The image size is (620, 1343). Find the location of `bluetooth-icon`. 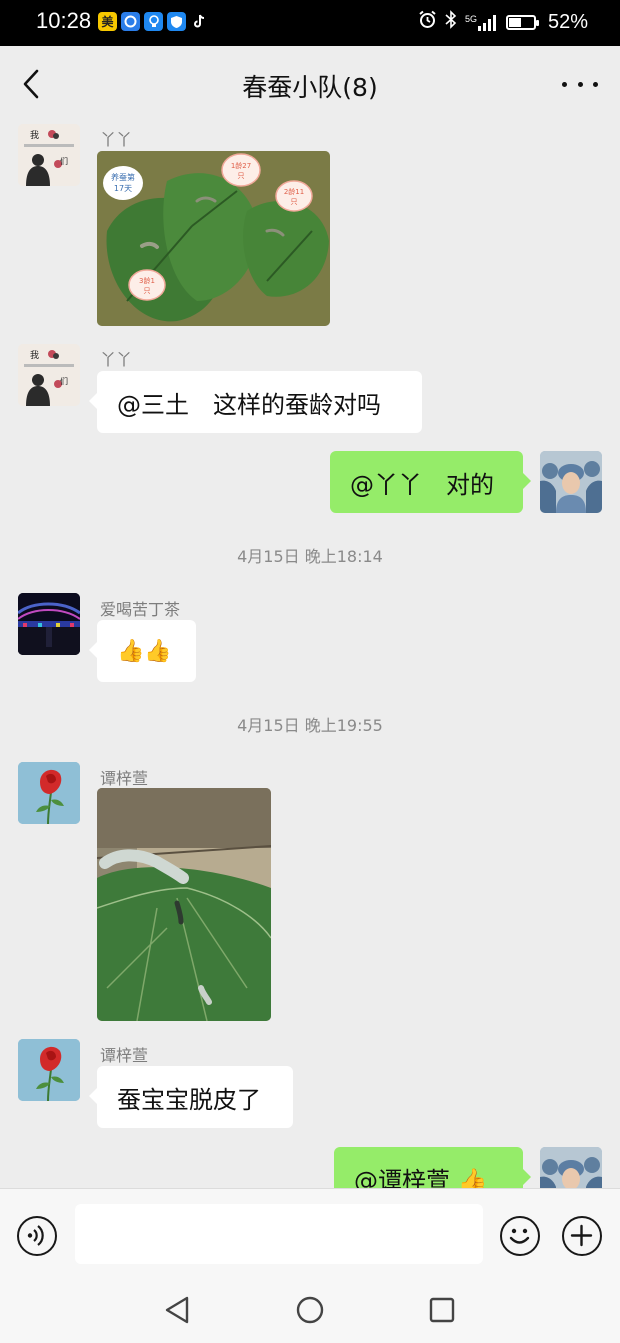

bluetooth-icon is located at coordinates (451, 22).